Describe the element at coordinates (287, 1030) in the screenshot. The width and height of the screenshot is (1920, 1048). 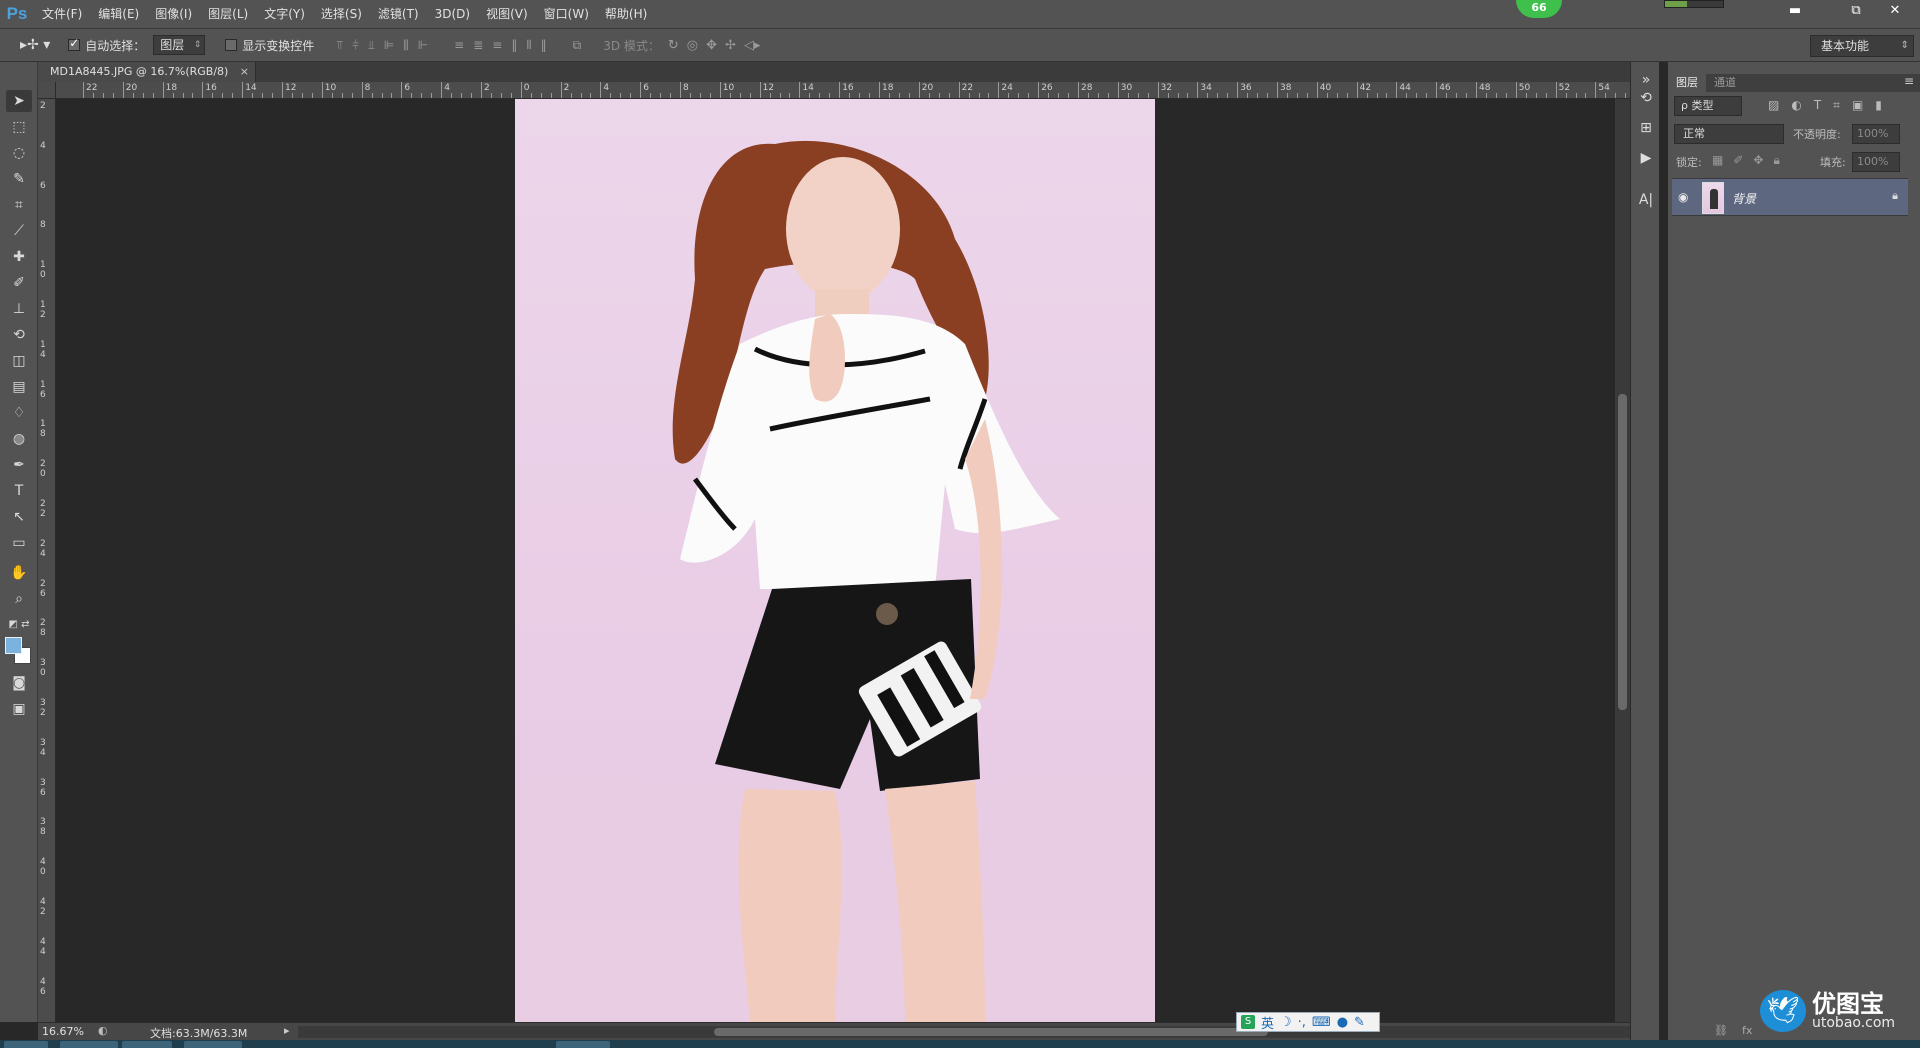
I see `status-menu-arrow-icon: ▸` at that location.